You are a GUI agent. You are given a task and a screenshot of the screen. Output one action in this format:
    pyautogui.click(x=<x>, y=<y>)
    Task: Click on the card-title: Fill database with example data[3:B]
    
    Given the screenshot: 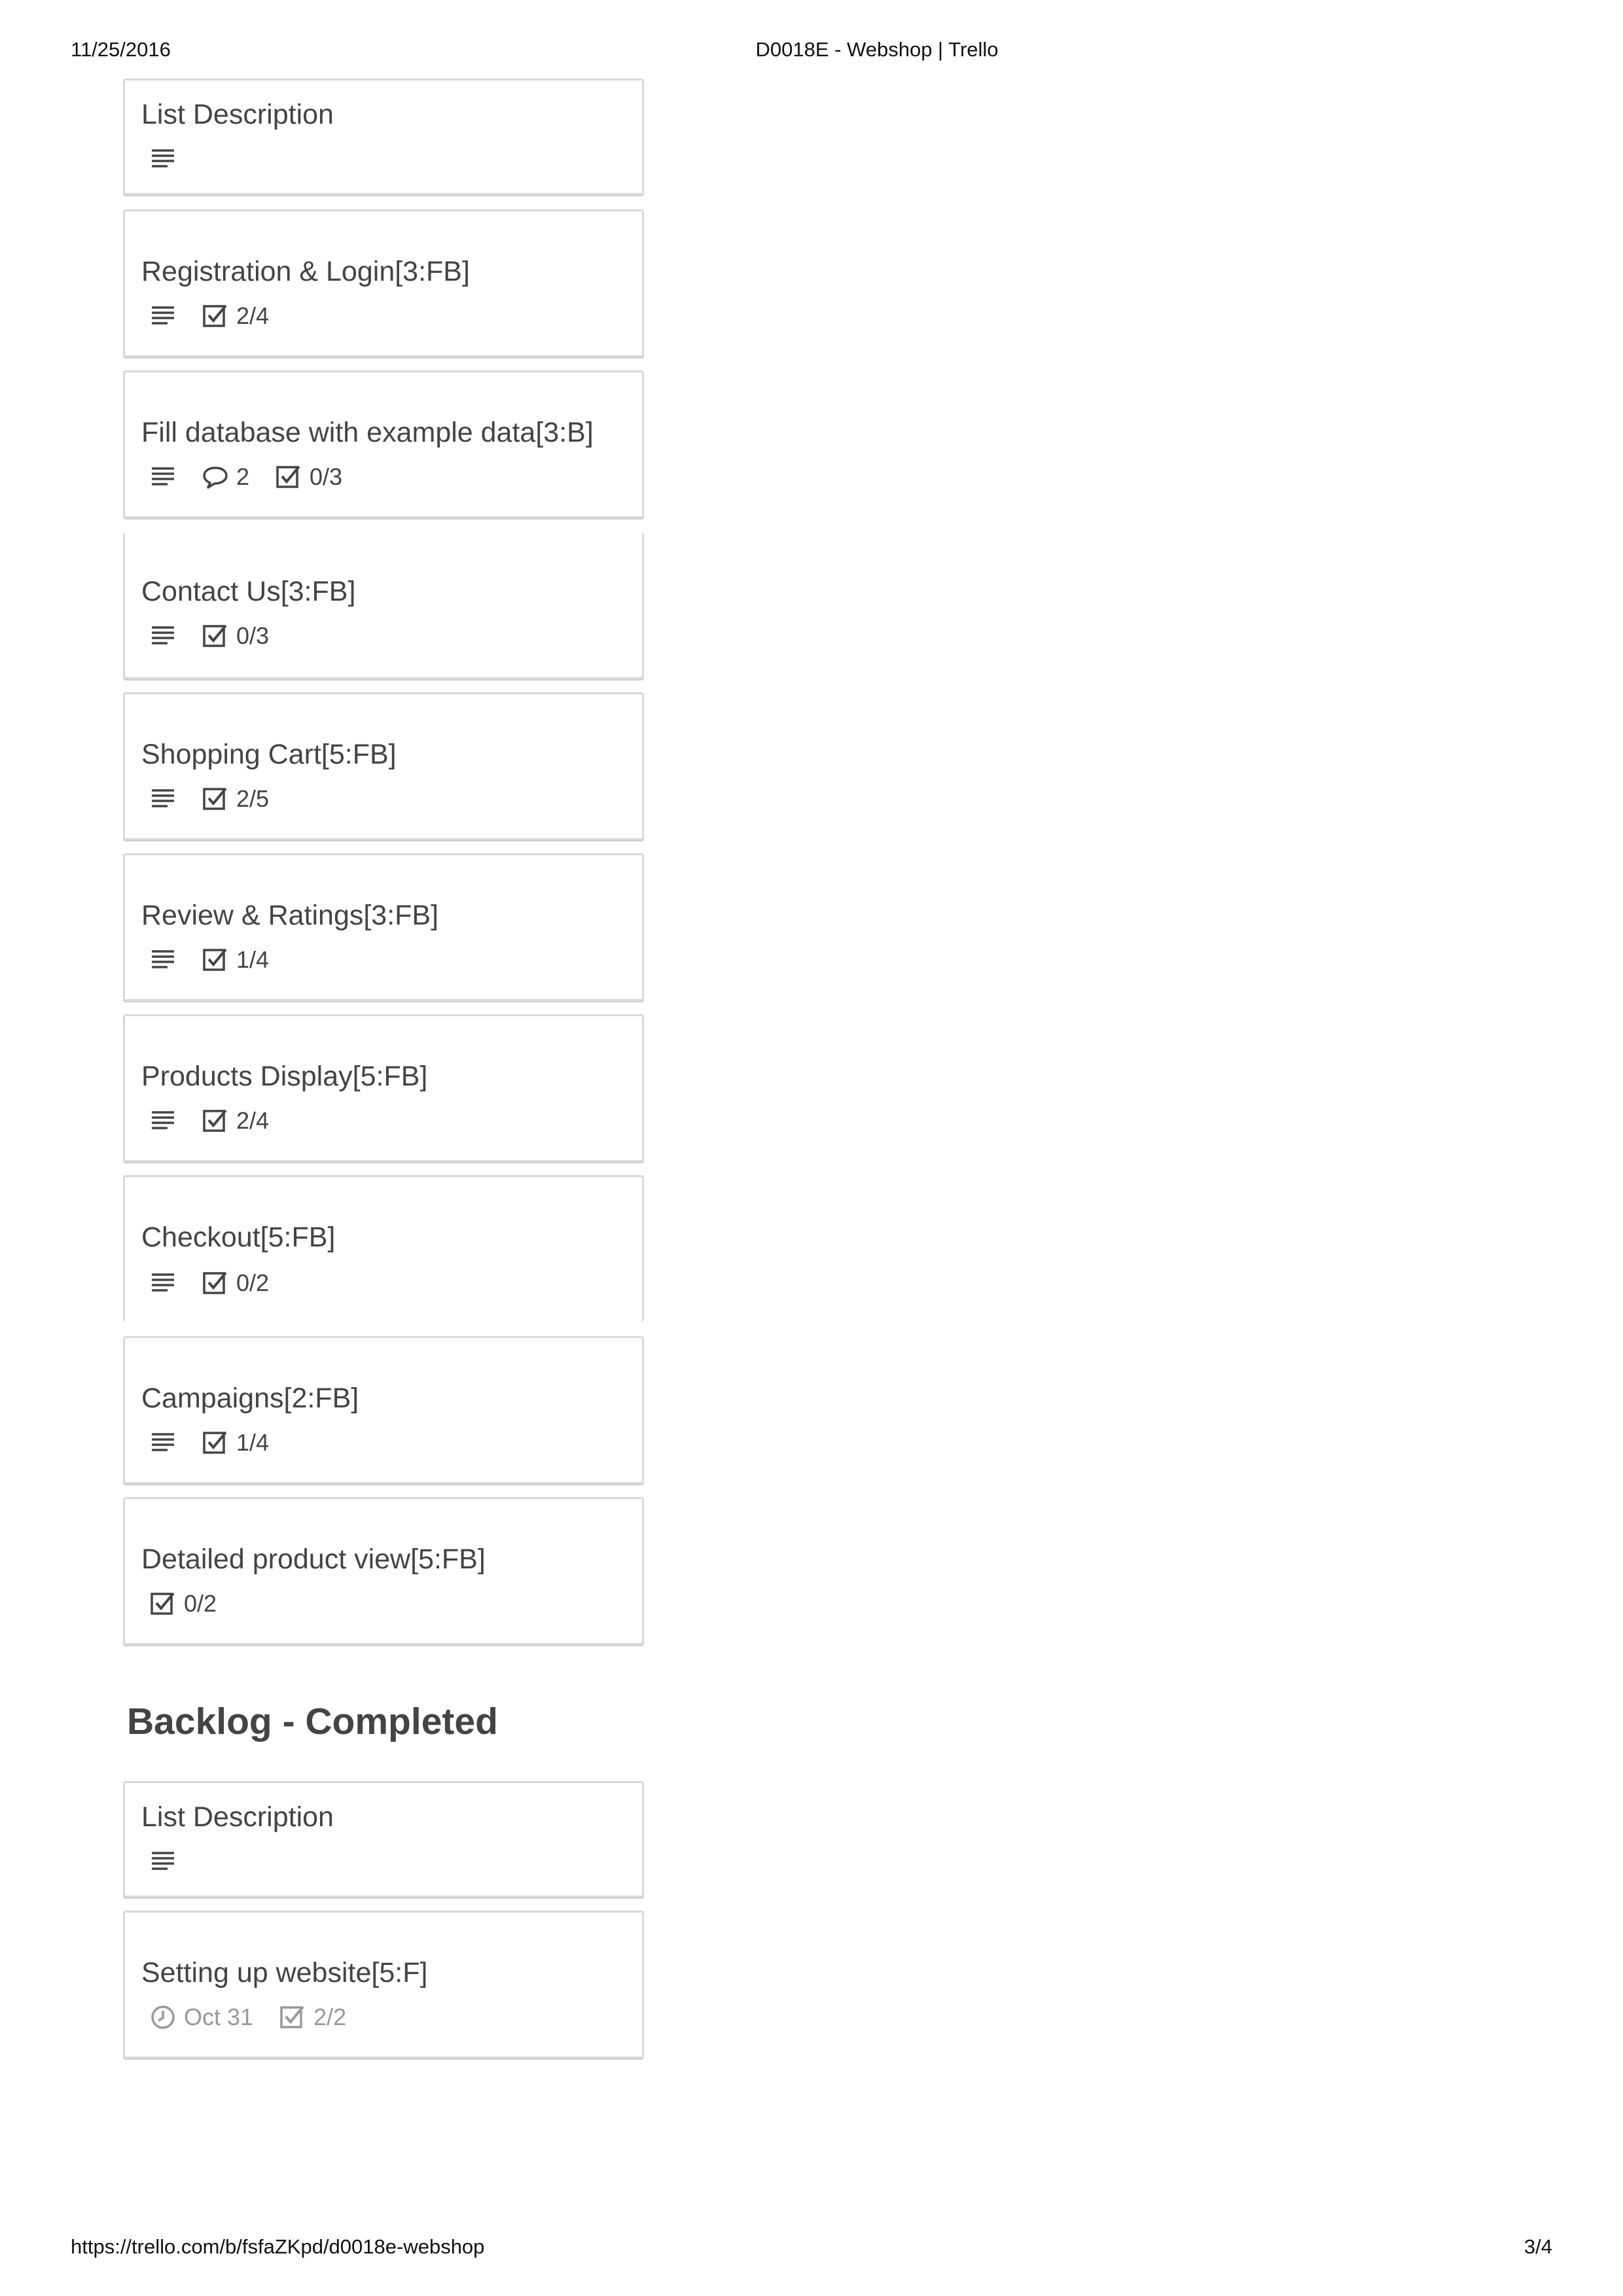 What is the action you would take?
    pyautogui.click(x=367, y=432)
    